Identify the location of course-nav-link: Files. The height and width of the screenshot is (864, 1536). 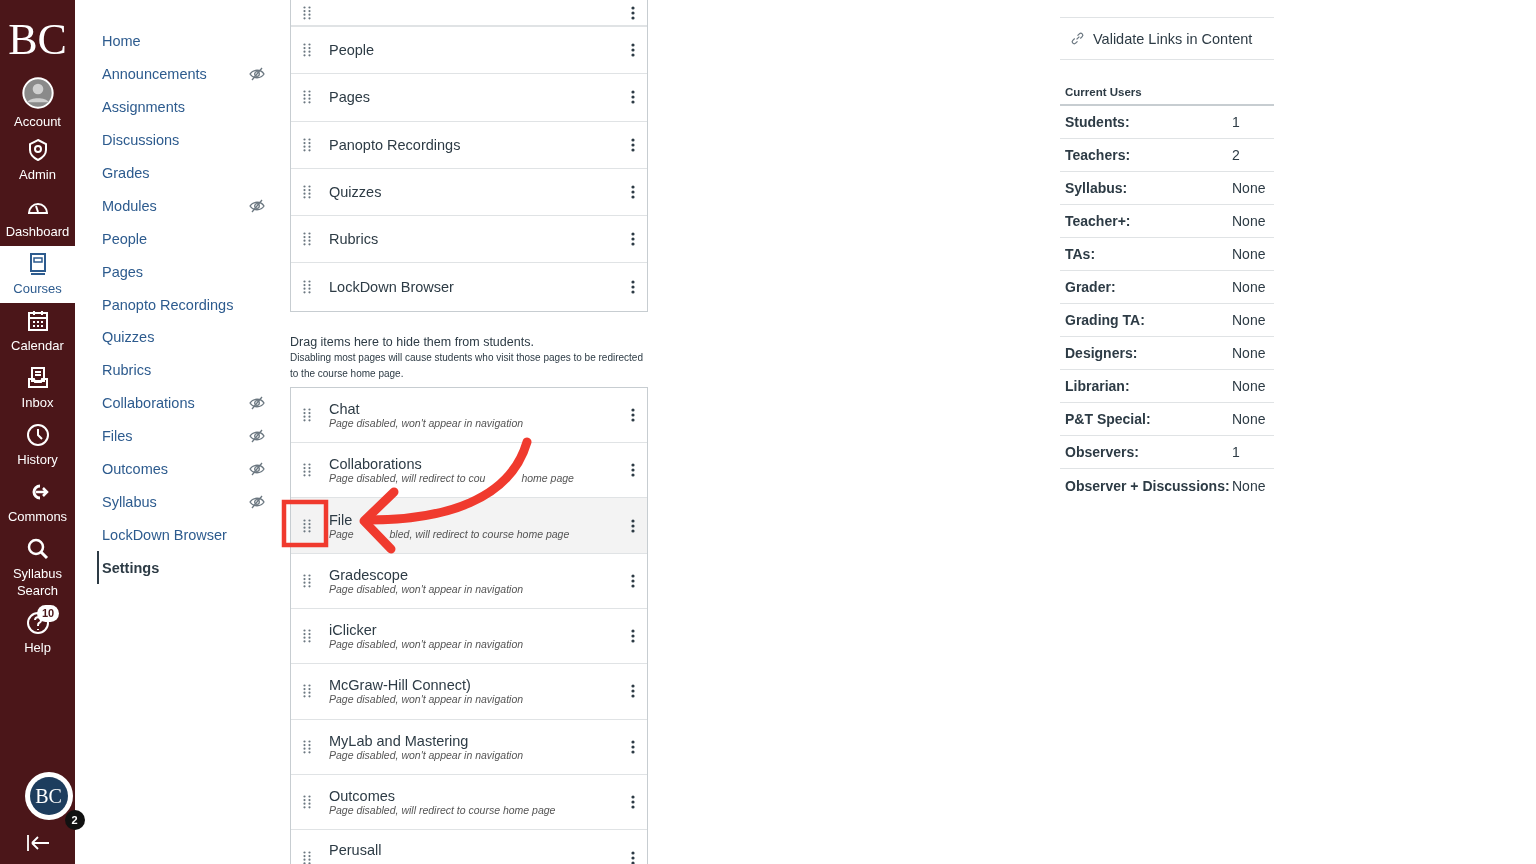
(117, 436).